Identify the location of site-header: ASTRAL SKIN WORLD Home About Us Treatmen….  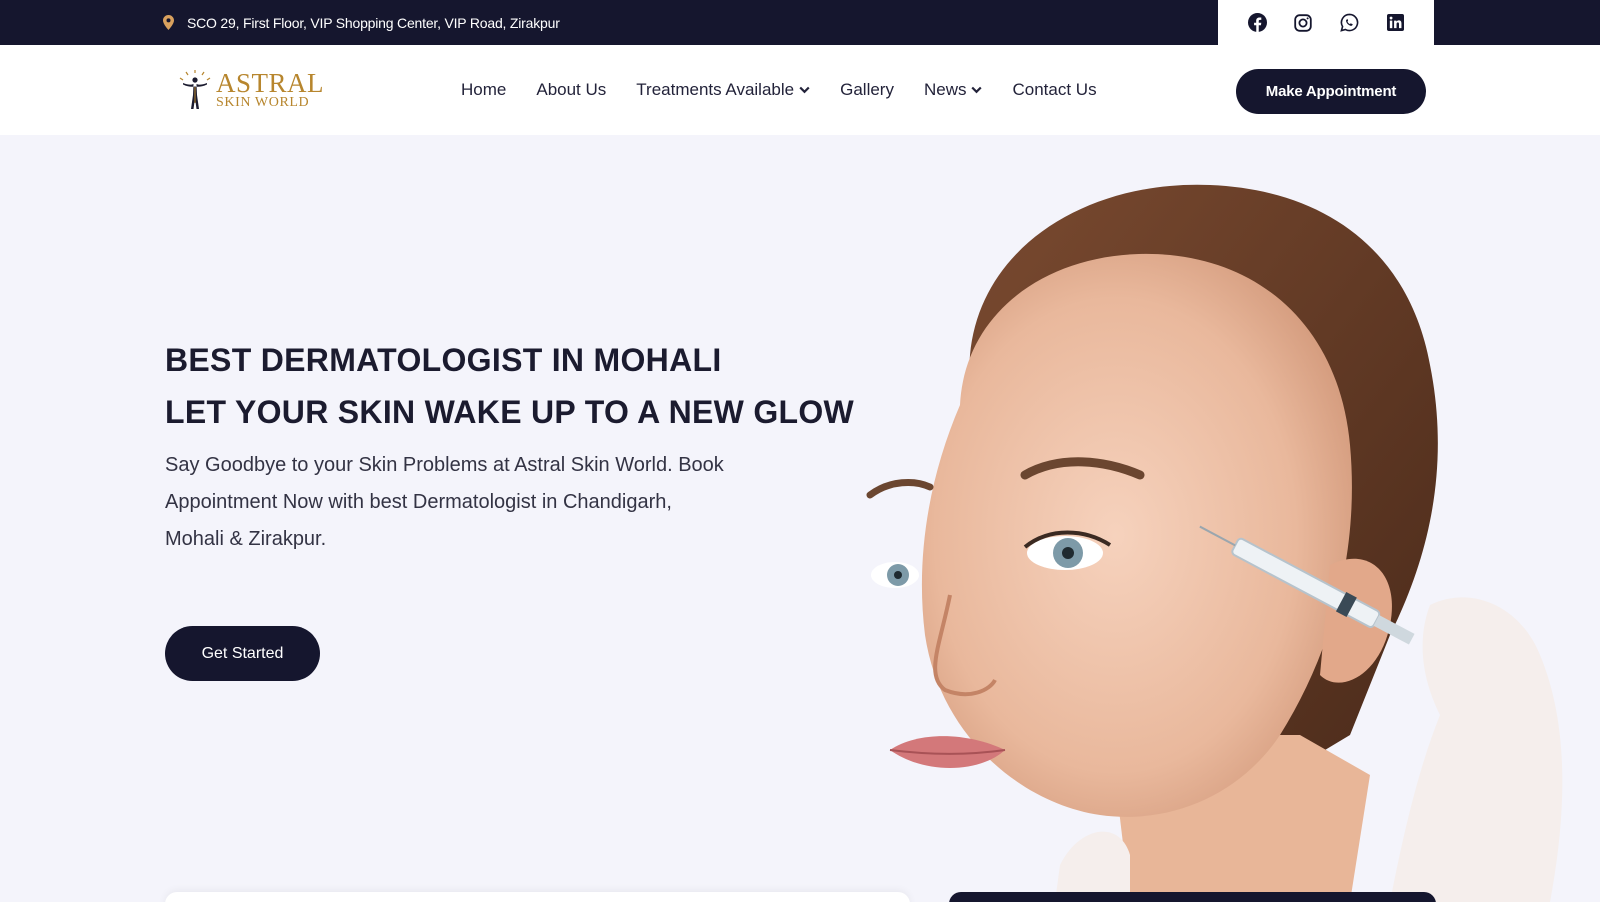
(800, 90).